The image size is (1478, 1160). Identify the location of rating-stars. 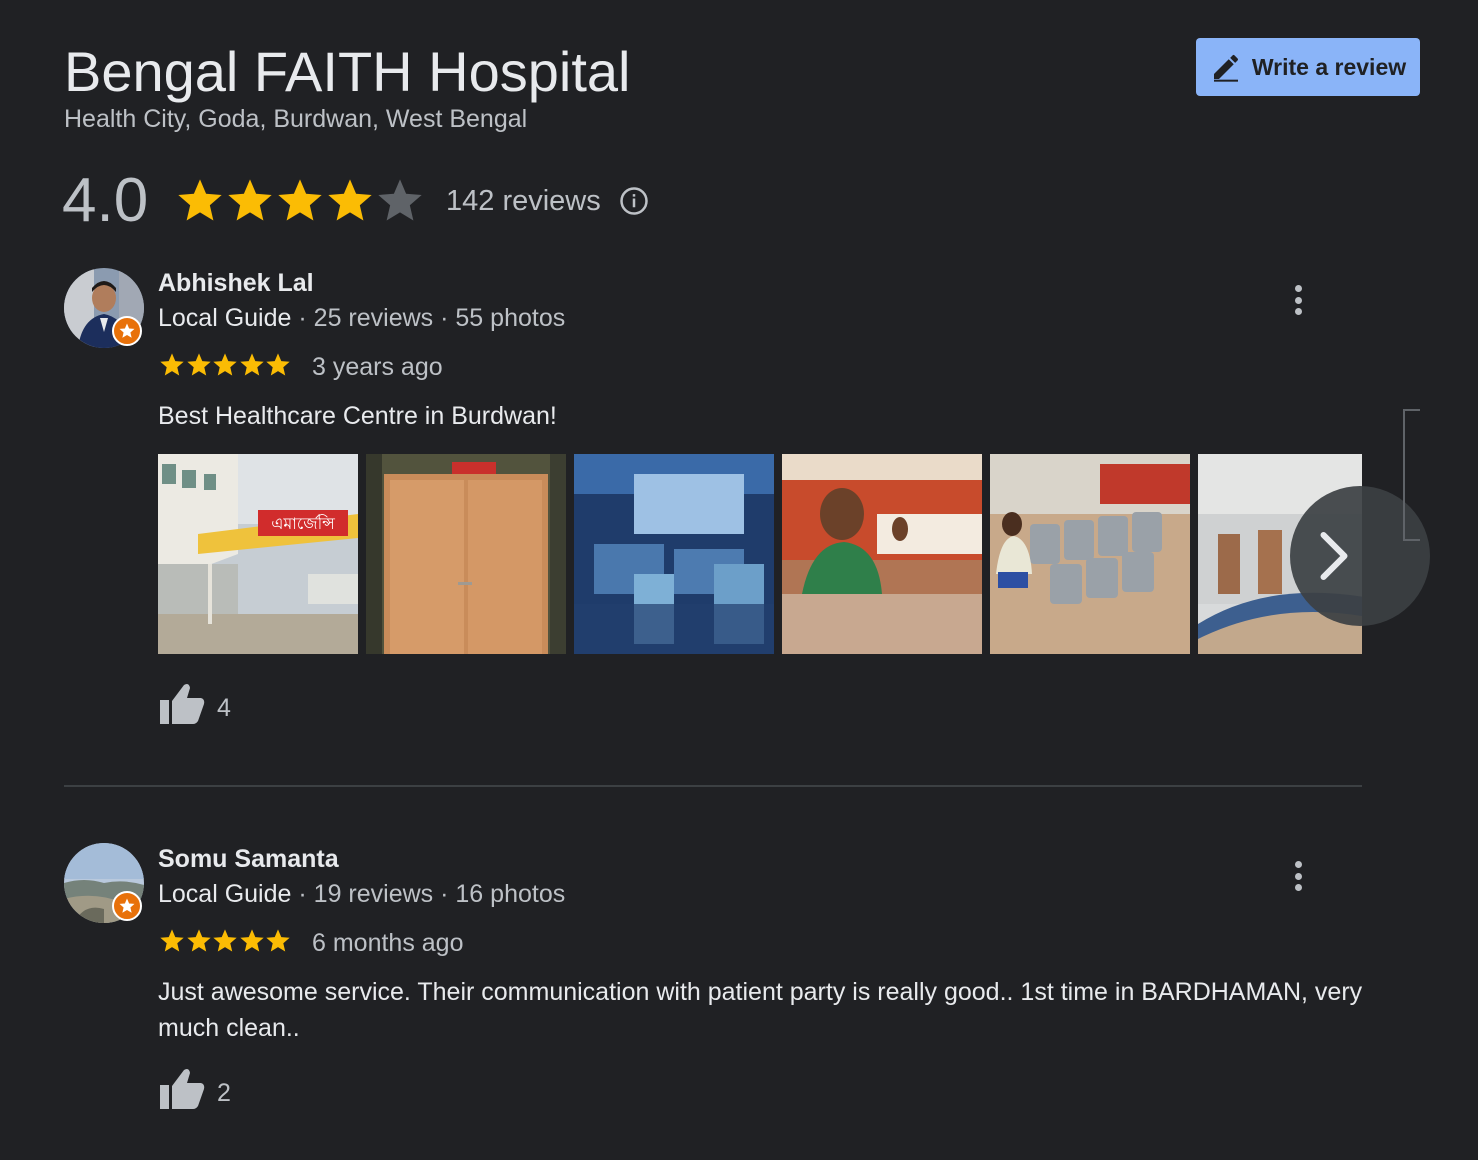
(299, 201).